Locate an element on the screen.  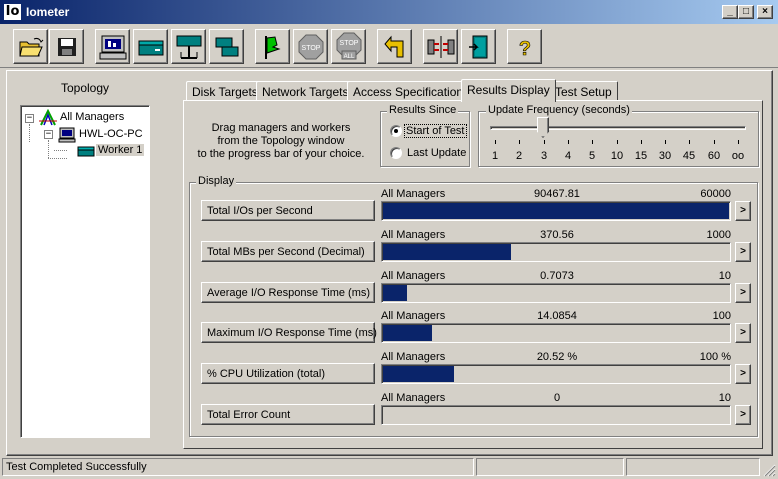
tab-network-targets: Network Targets is located at coordinates (305, 91).